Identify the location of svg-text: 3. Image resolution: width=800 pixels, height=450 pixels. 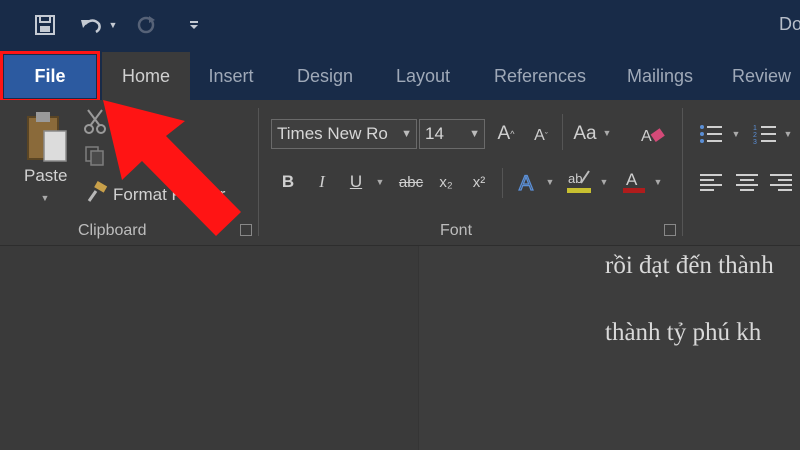
(755, 142).